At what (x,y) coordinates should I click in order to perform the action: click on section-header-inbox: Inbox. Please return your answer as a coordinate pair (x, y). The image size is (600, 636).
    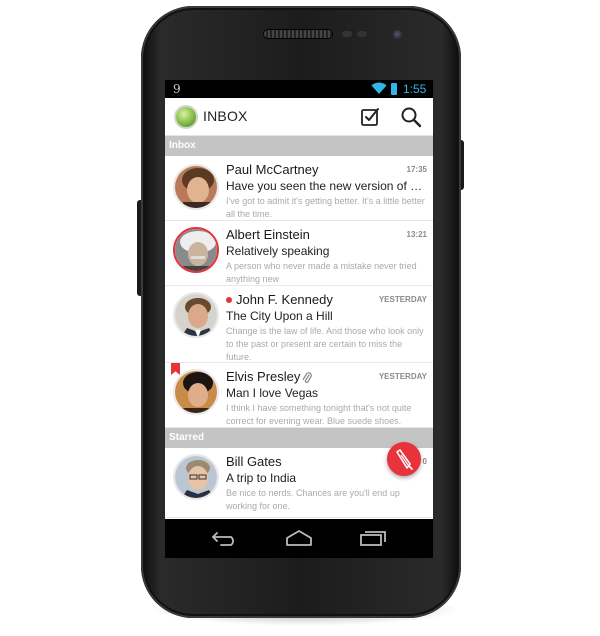
    Looking at the image, I should click on (299, 146).